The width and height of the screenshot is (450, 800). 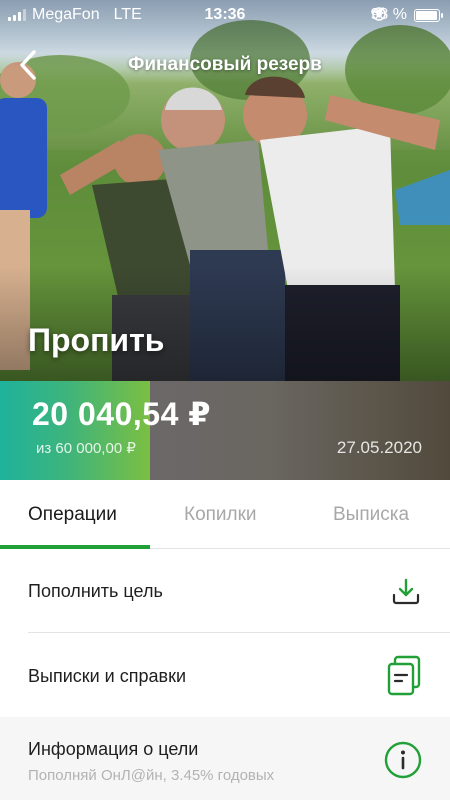 I want to click on statements-row: Выписки и справки, so click(x=225, y=675).